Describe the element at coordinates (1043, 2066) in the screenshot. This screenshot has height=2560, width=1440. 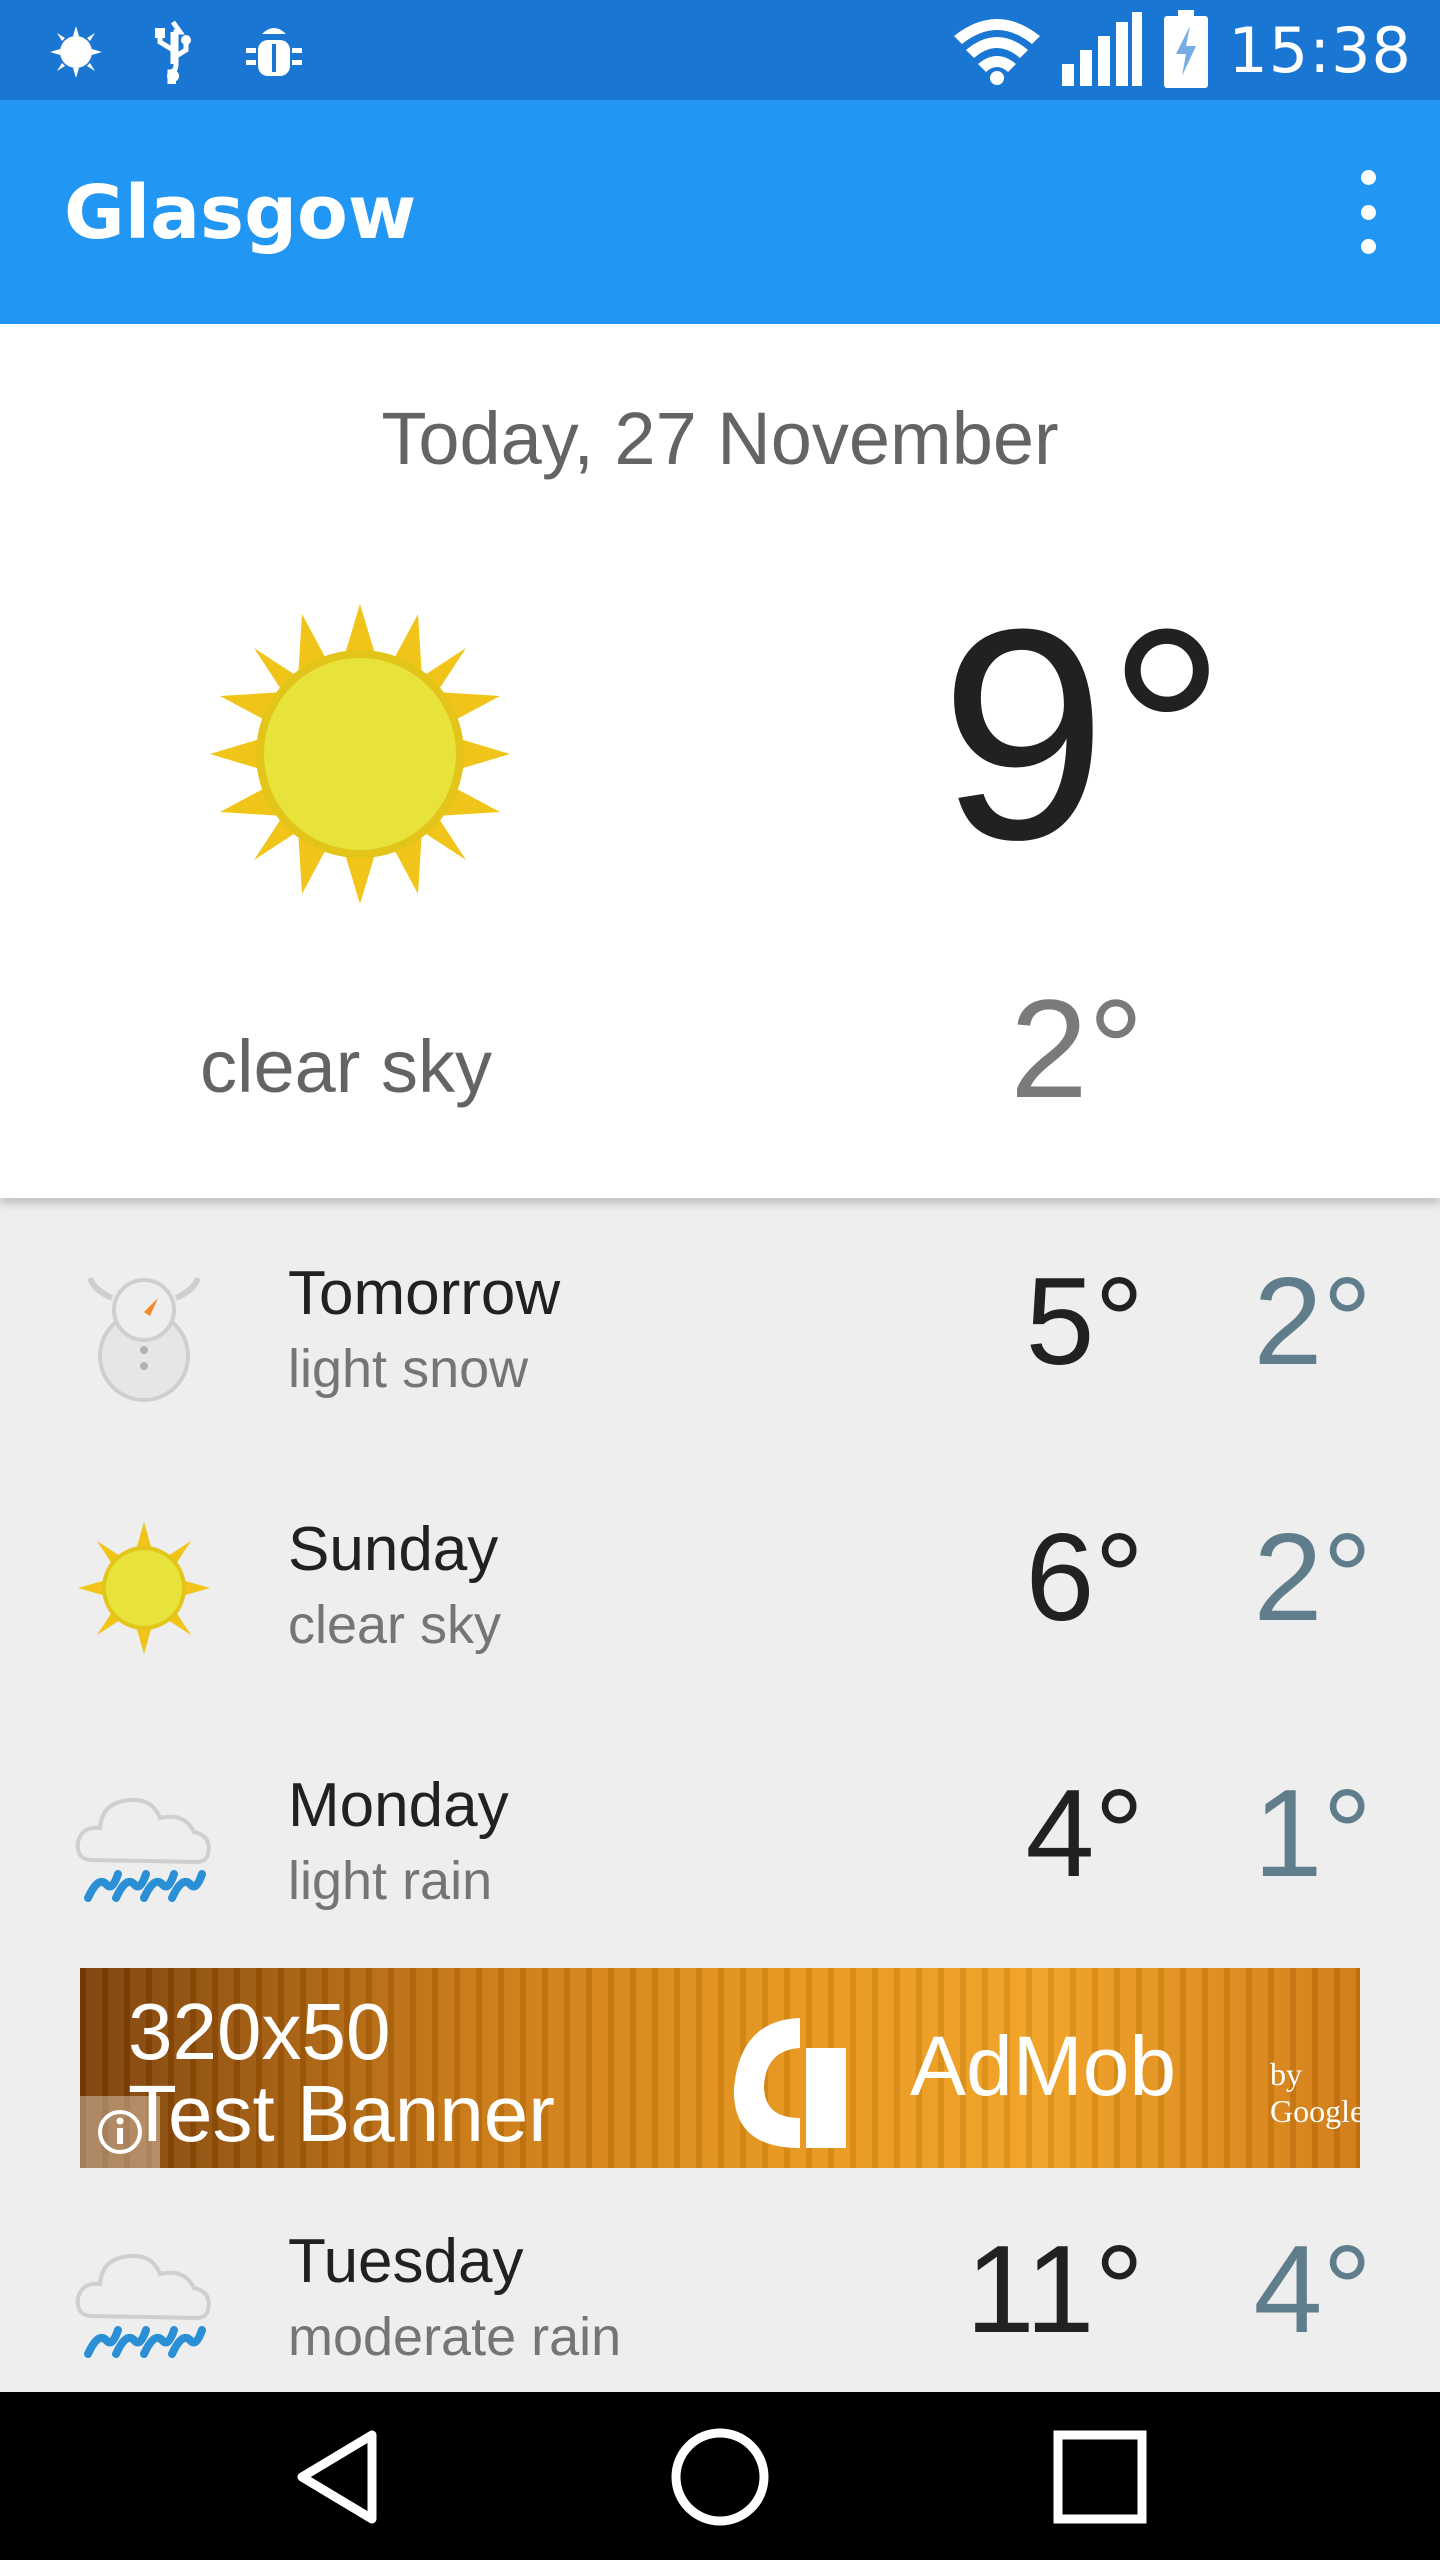
I see `ad-brand: AdMob` at that location.